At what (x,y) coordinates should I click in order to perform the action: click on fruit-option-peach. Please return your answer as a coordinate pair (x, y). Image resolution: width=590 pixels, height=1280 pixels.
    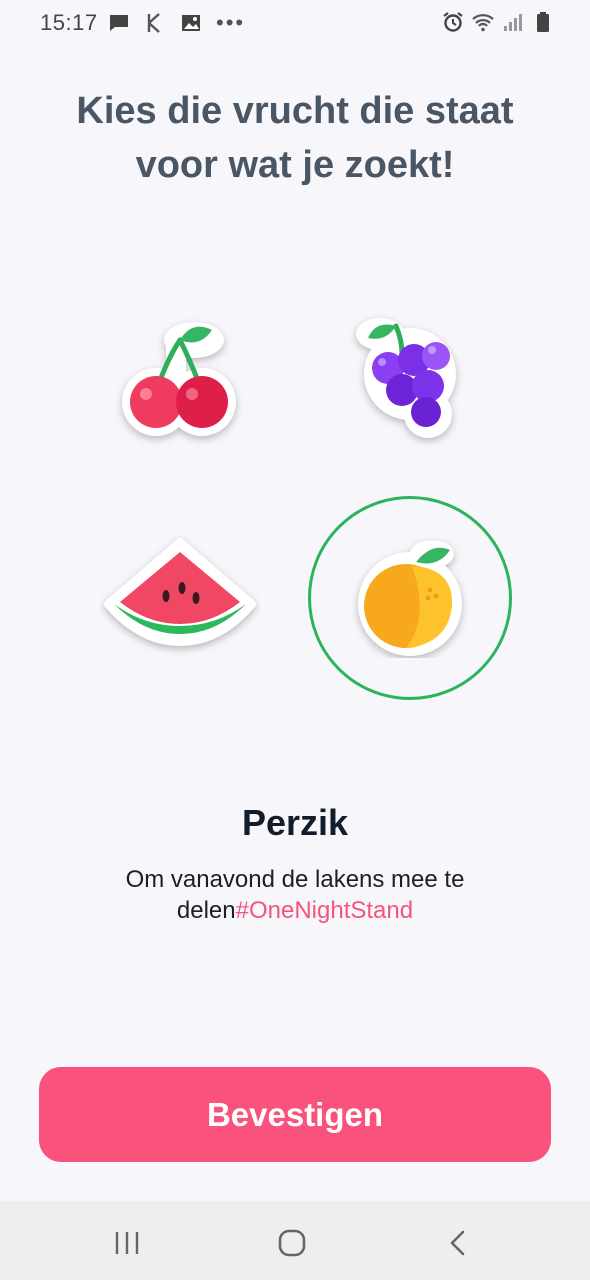
    Looking at the image, I should click on (410, 598).